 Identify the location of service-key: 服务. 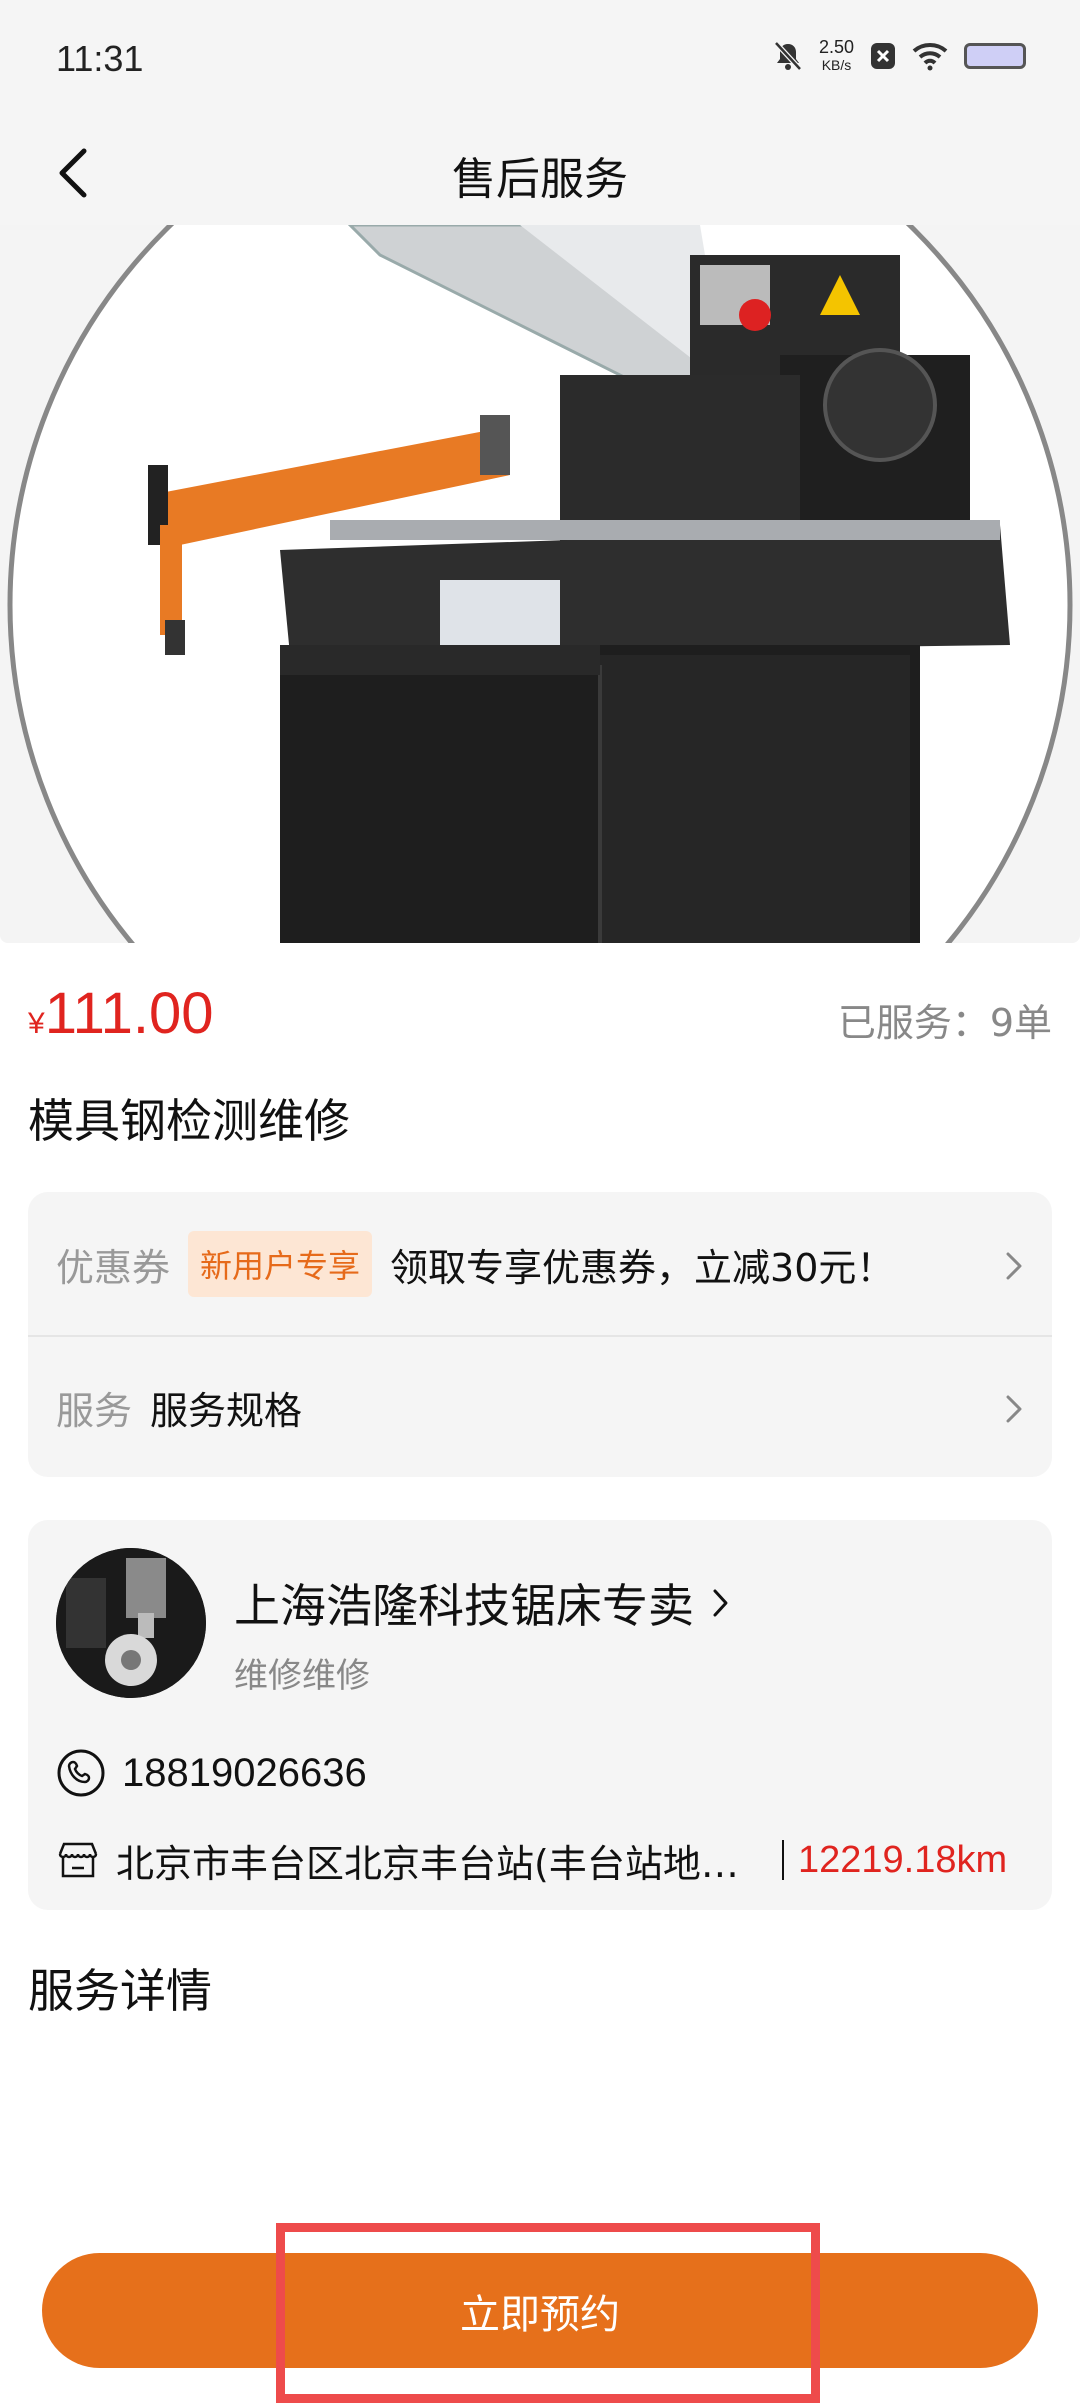
(94, 1410).